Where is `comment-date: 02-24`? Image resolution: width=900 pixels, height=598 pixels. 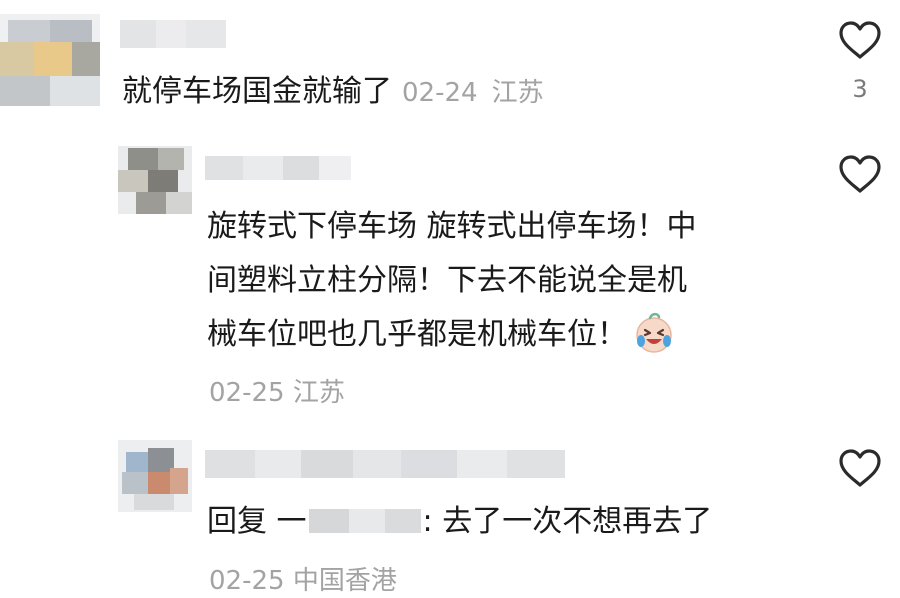
comment-date: 02-24 is located at coordinates (440, 93).